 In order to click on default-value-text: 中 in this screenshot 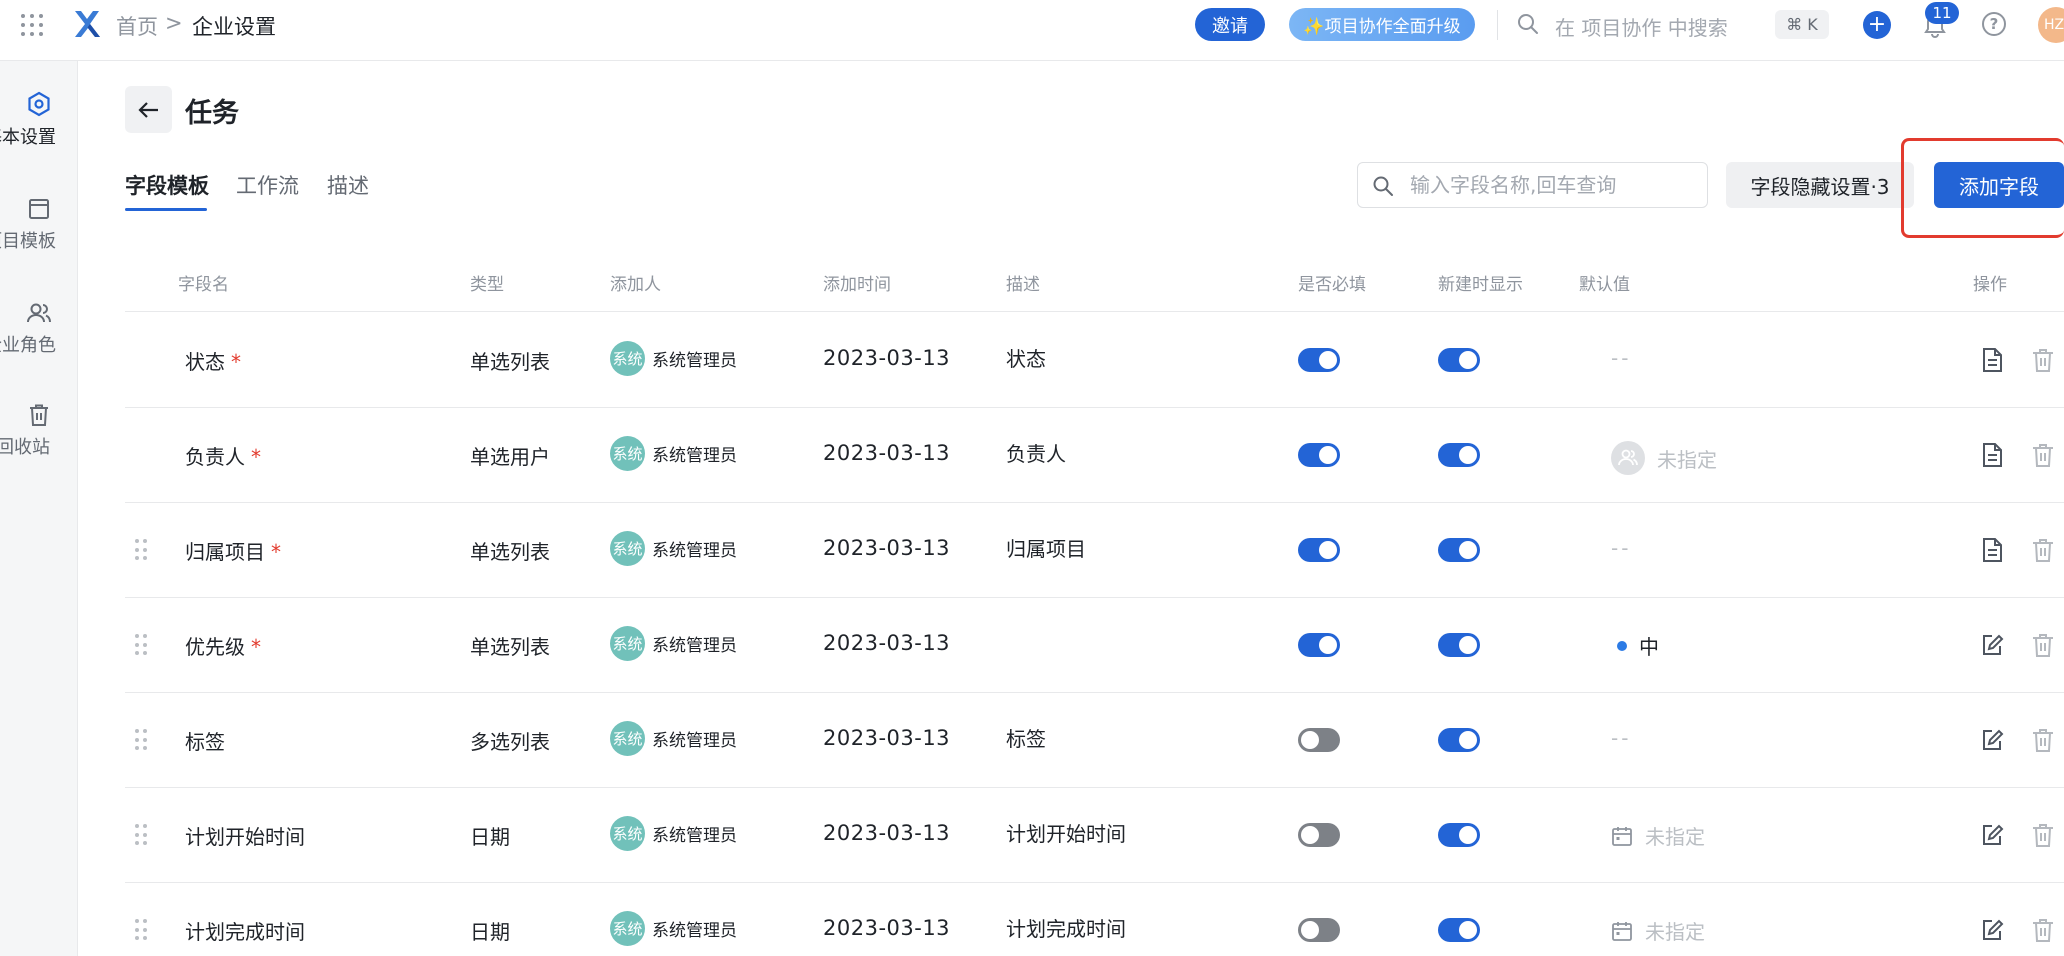, I will do `click(1649, 647)`.